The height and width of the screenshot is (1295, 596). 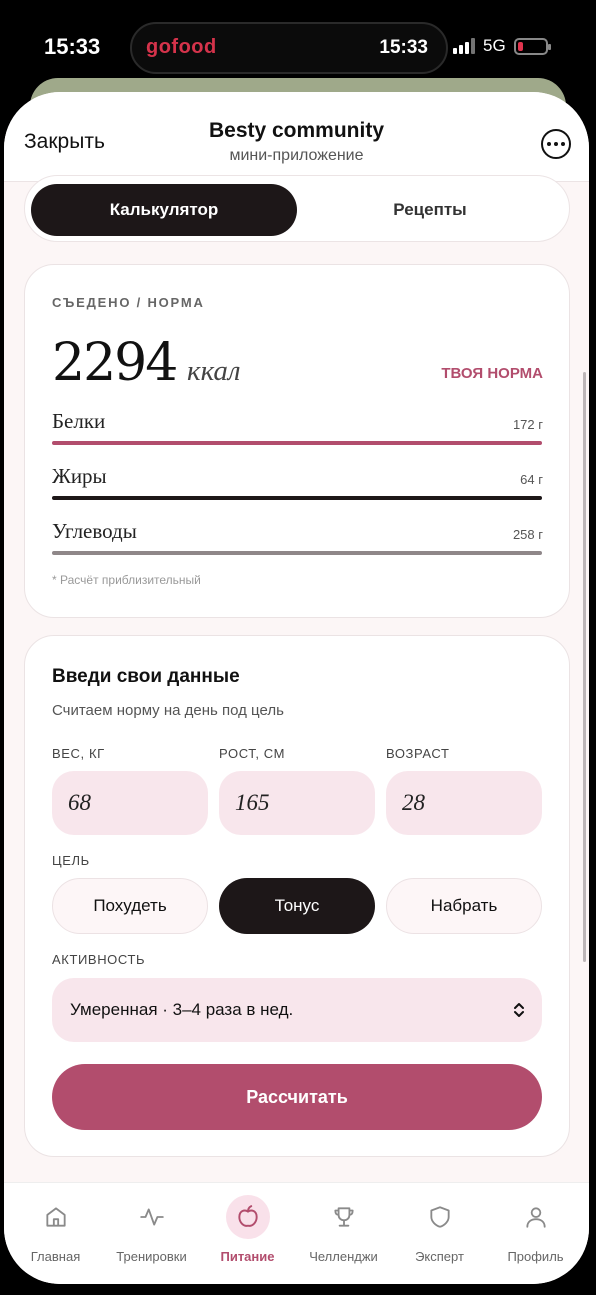 I want to click on activity-value: Умеренная · 3–4 раза в нед., so click(x=182, y=1009).